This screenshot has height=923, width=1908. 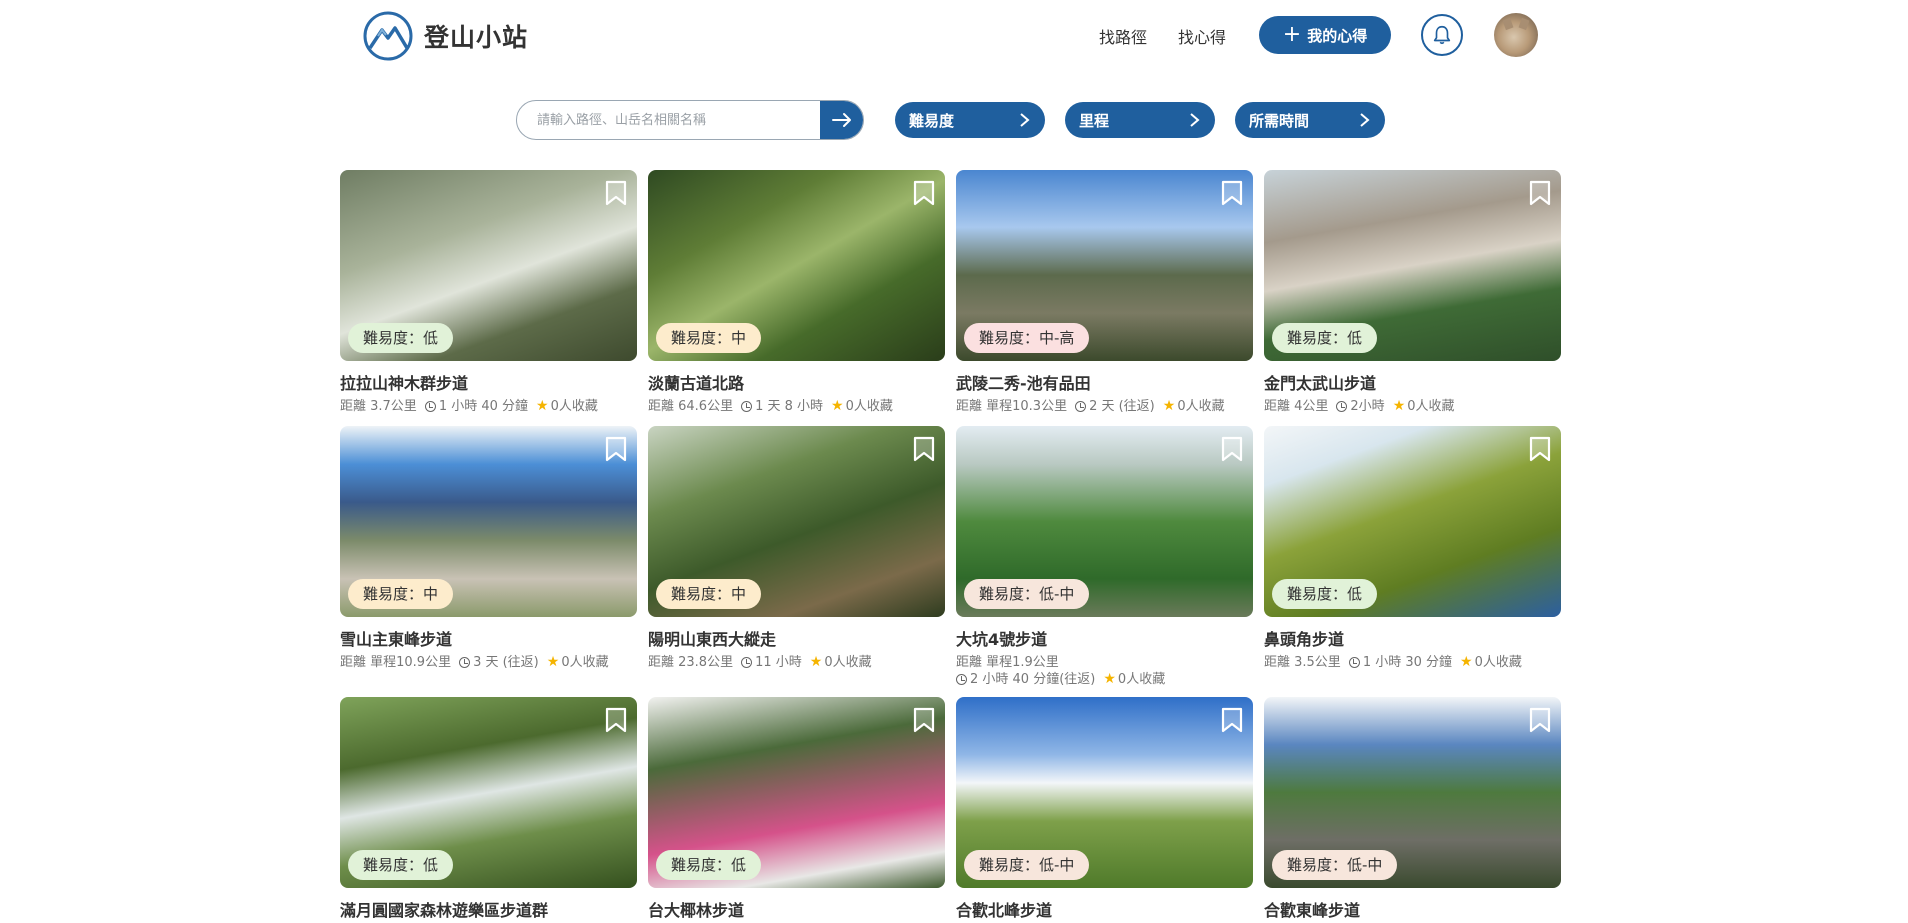 What do you see at coordinates (778, 662) in the screenshot?
I see `trail-time: 11 小時` at bounding box center [778, 662].